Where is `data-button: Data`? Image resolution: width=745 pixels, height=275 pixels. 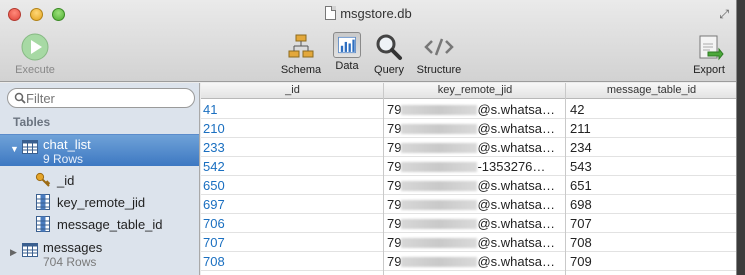
data-button: Data is located at coordinates (347, 52).